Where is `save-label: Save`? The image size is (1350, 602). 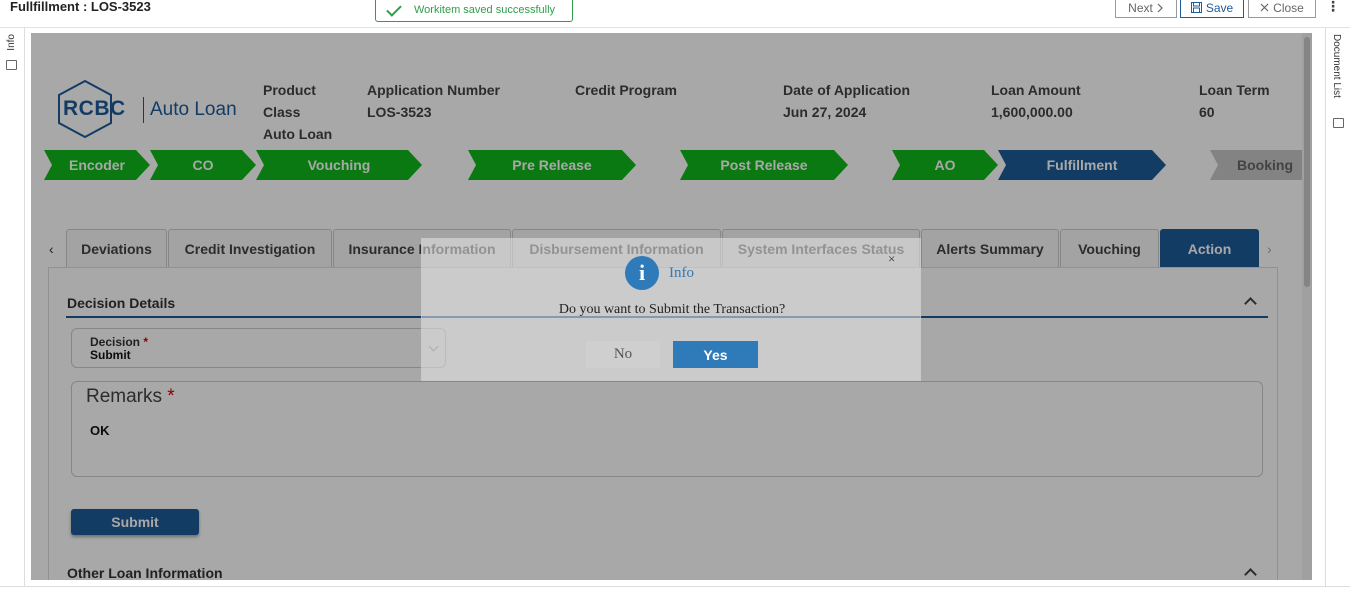
save-label: Save is located at coordinates (1219, 7).